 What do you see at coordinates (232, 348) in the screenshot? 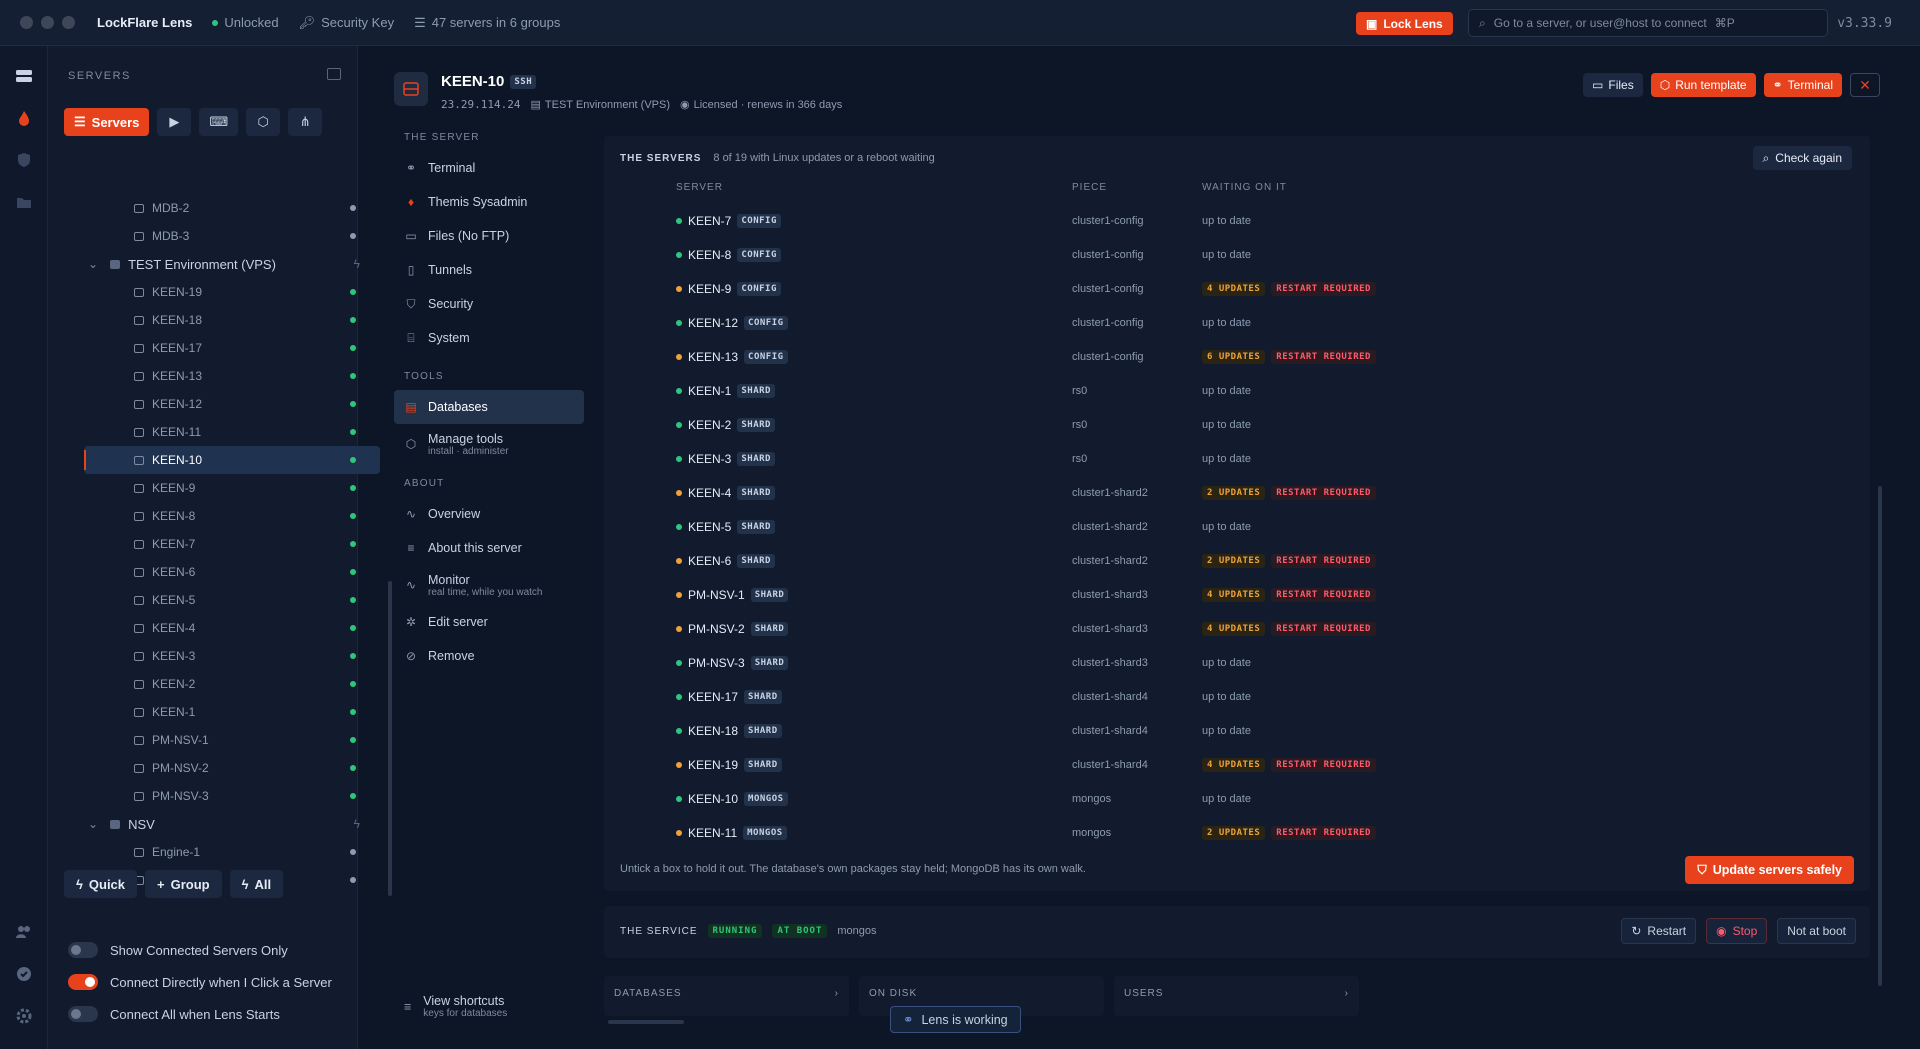
I see `tree-server-item: KEEN-17` at bounding box center [232, 348].